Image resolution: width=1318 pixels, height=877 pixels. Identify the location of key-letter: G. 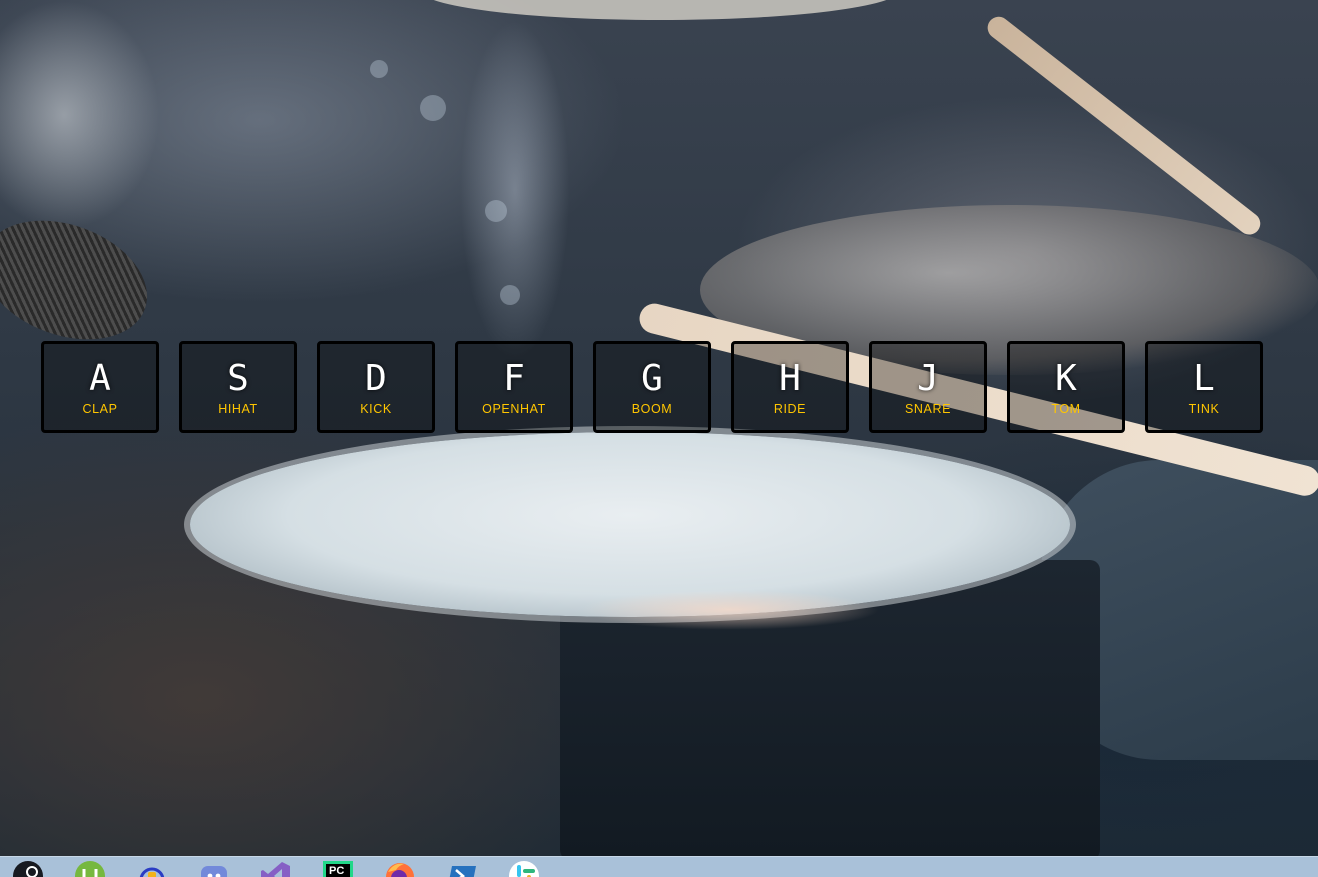
(652, 378).